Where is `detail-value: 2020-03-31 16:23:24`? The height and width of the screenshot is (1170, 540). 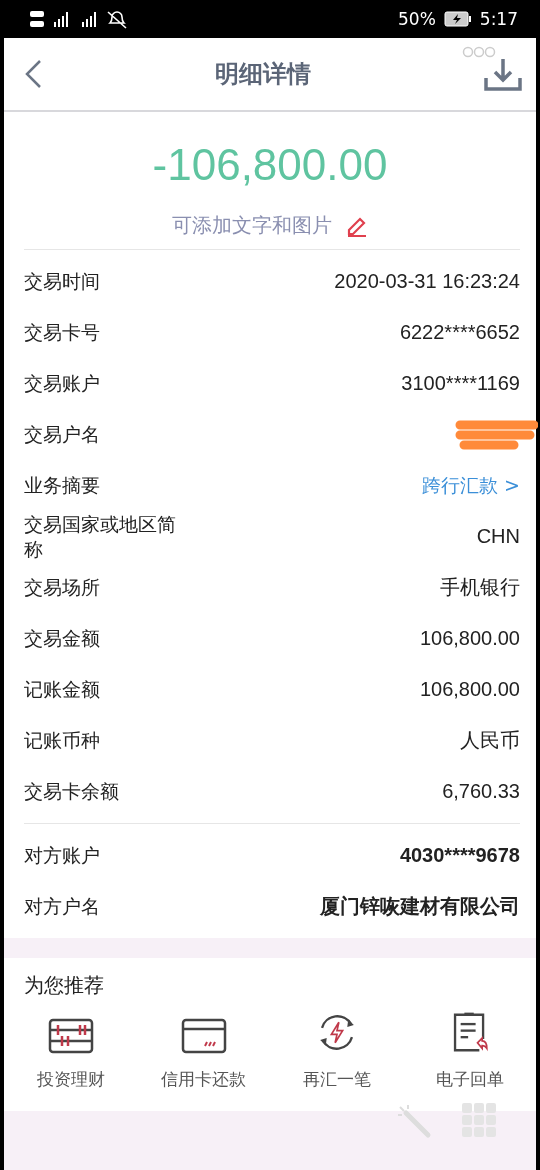
detail-value: 2020-03-31 16:23:24 is located at coordinates (427, 281).